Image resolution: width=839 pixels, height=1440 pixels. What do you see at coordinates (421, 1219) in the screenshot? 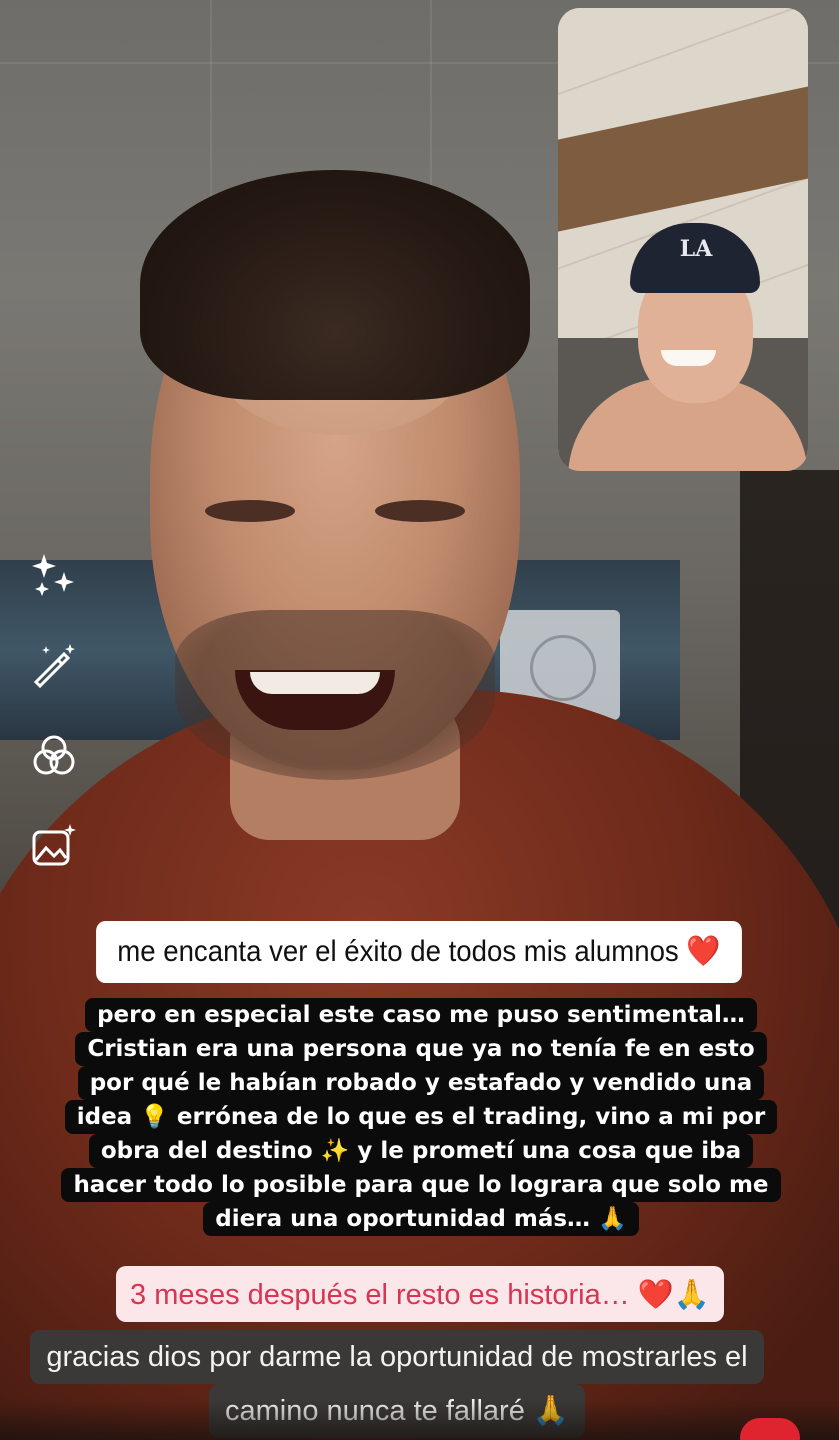
I see `caption-black-line: diera una oportunidad más… 🙏` at bounding box center [421, 1219].